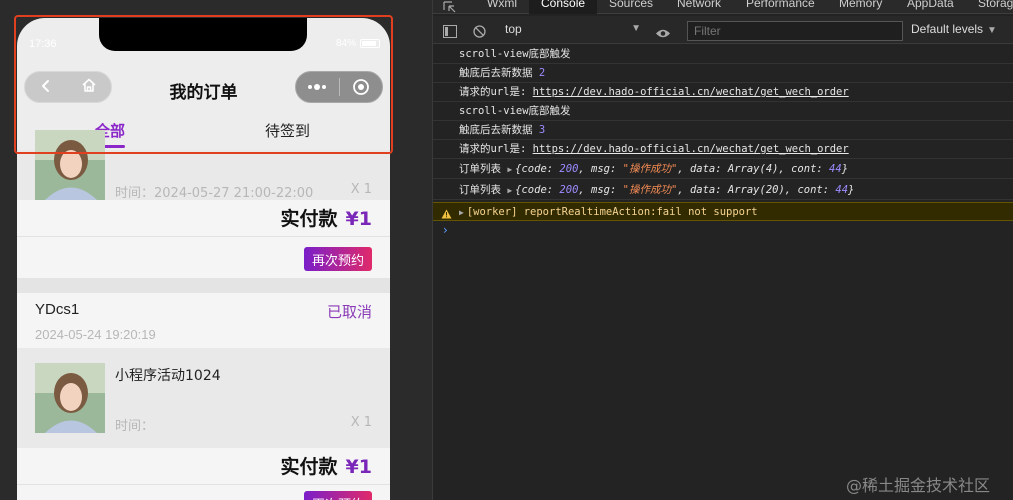  I want to click on close-miniprogram-button, so click(361, 87).